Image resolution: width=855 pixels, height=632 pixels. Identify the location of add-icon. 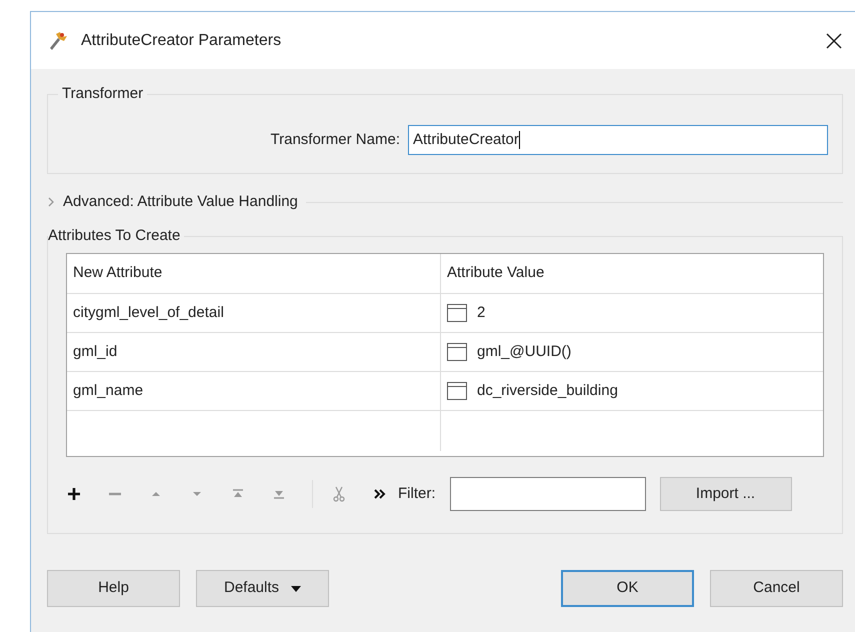
(74, 494).